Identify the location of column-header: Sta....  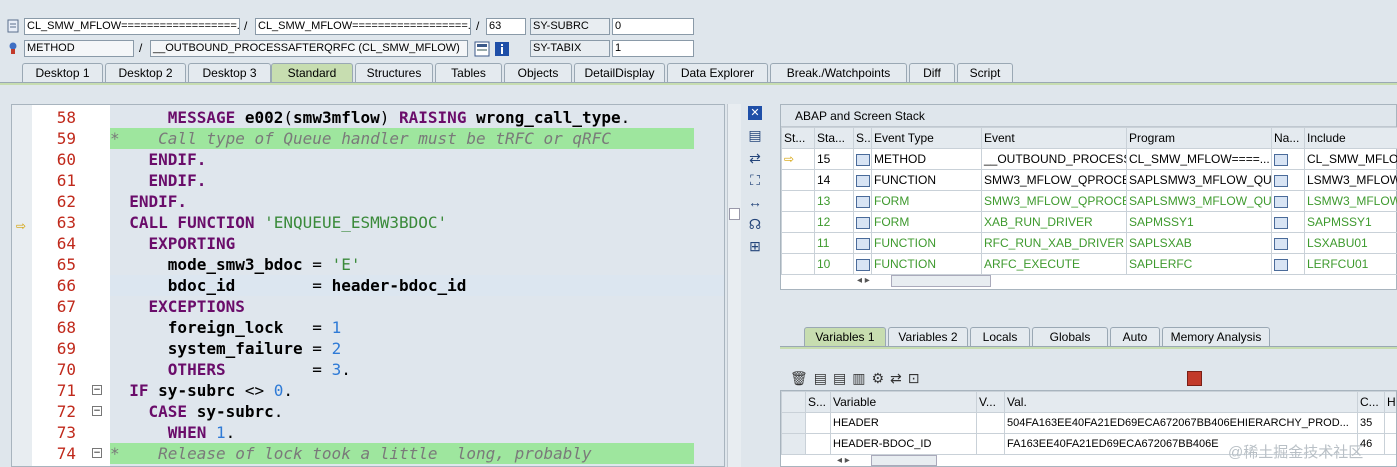
(834, 138).